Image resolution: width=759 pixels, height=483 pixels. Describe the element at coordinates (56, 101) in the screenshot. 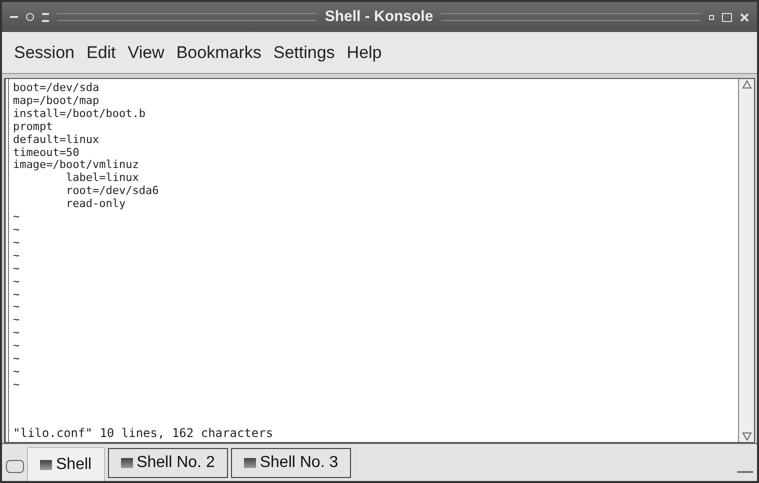

I see `terminal-line: map=/boot/map` at that location.